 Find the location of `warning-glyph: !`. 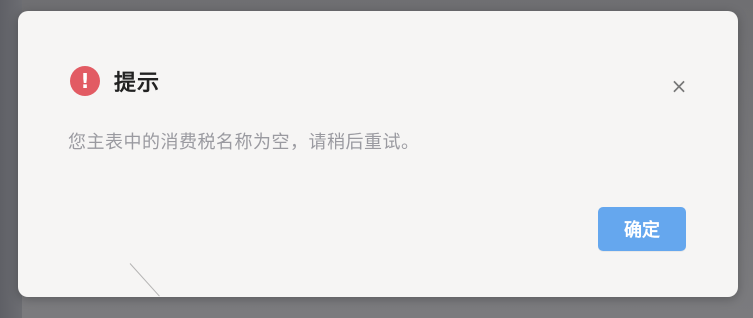

warning-glyph: ! is located at coordinates (85, 81).